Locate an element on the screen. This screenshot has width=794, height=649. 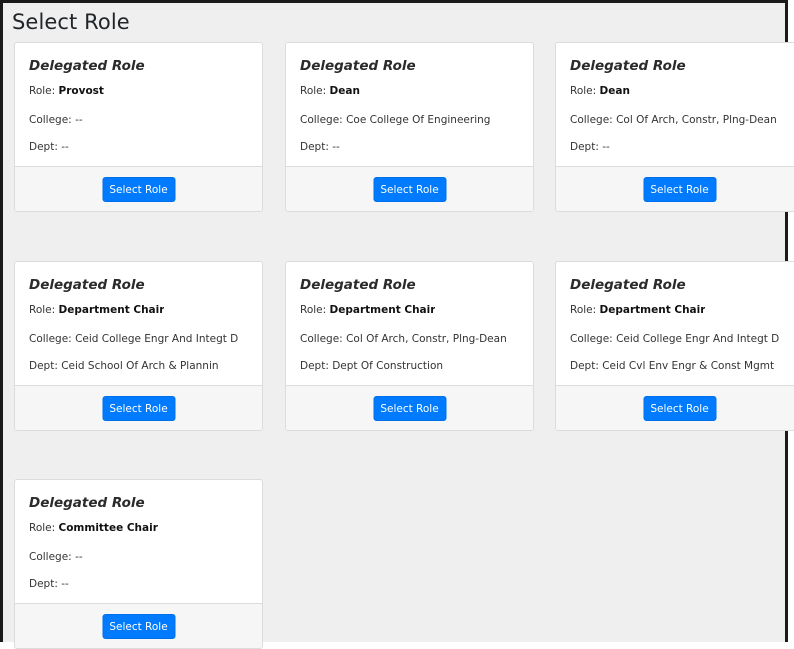
college-value: Coe College Of Engineering is located at coordinates (418, 120).